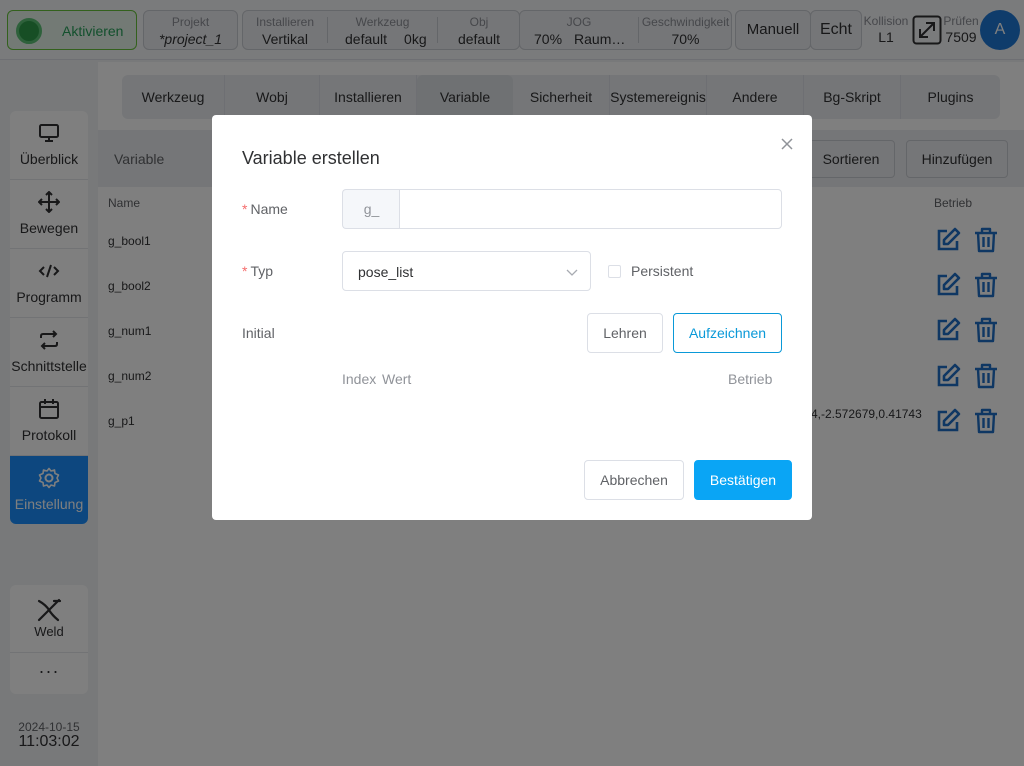 The width and height of the screenshot is (1024, 766). I want to click on initial-label: Initial, so click(258, 333).